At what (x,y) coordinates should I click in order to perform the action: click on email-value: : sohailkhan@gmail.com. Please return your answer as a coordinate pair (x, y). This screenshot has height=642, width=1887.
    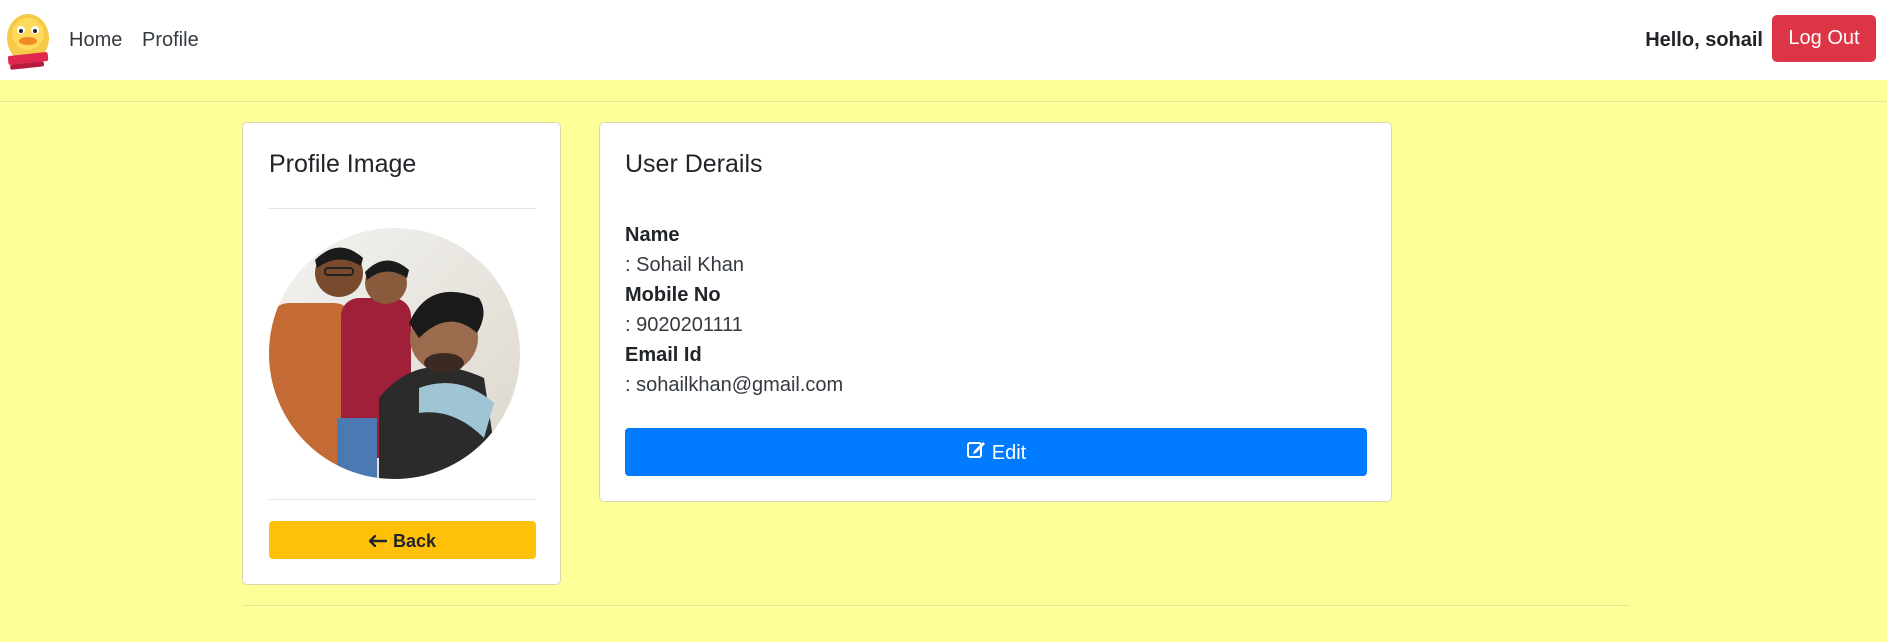
    Looking at the image, I should click on (734, 385).